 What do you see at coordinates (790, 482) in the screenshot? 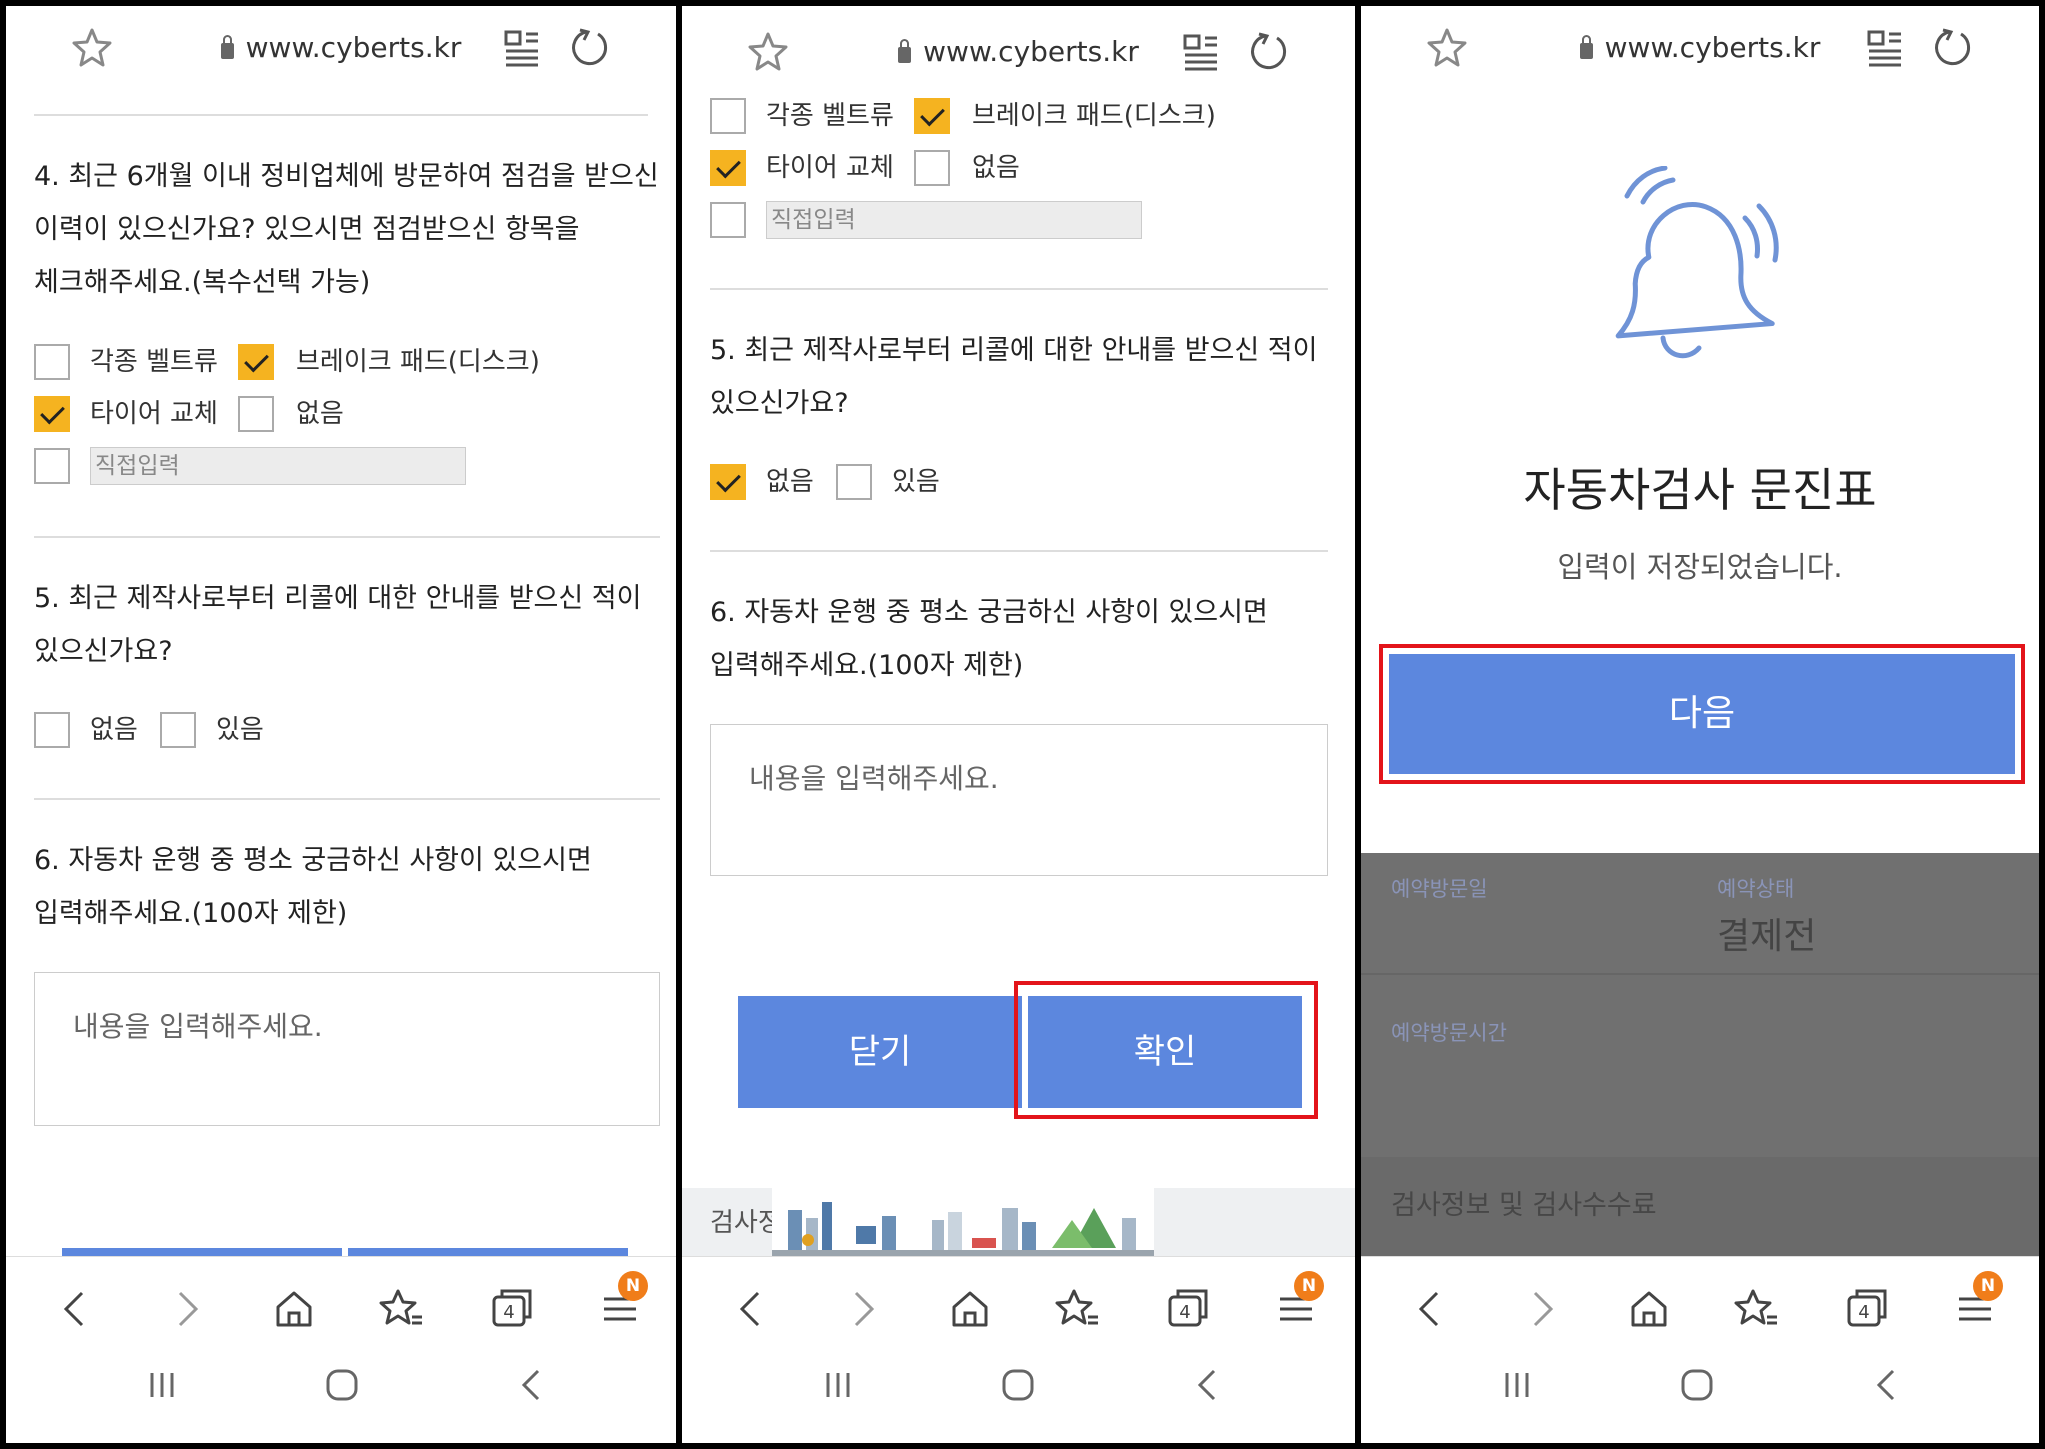
I see `option-label: 없음` at bounding box center [790, 482].